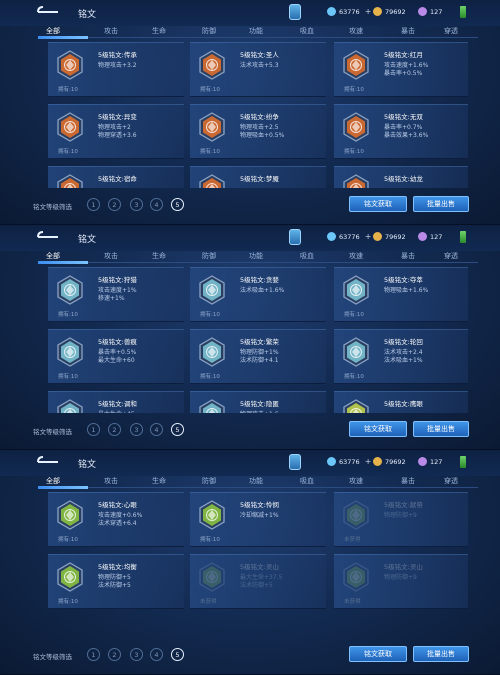  What do you see at coordinates (352, 540) in the screenshot?
I see `owned-count: 未获得` at bounding box center [352, 540].